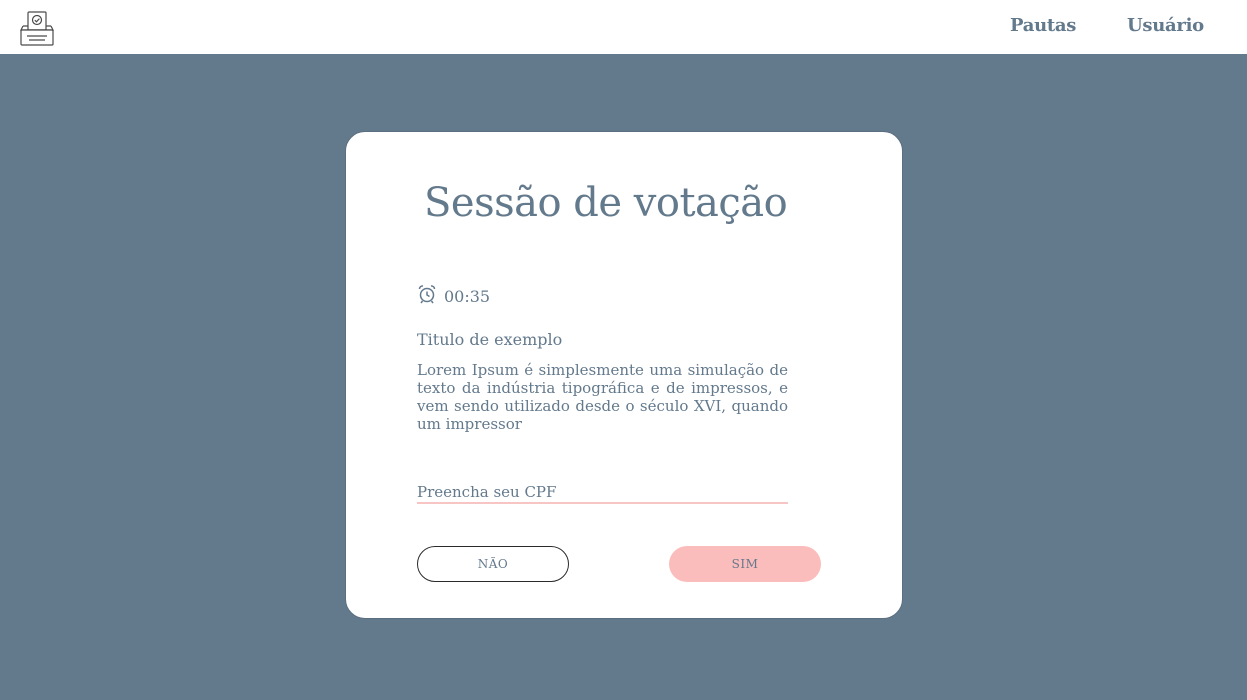 The image size is (1247, 700). I want to click on alarm-clock-icon, so click(427, 296).